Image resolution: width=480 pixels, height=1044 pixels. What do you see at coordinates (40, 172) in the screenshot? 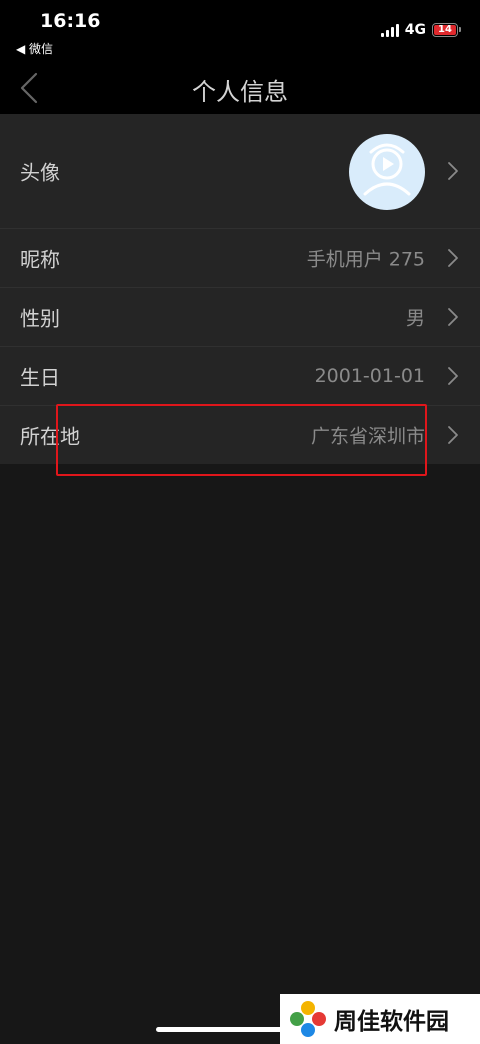
I see `row-label: 头像` at bounding box center [40, 172].